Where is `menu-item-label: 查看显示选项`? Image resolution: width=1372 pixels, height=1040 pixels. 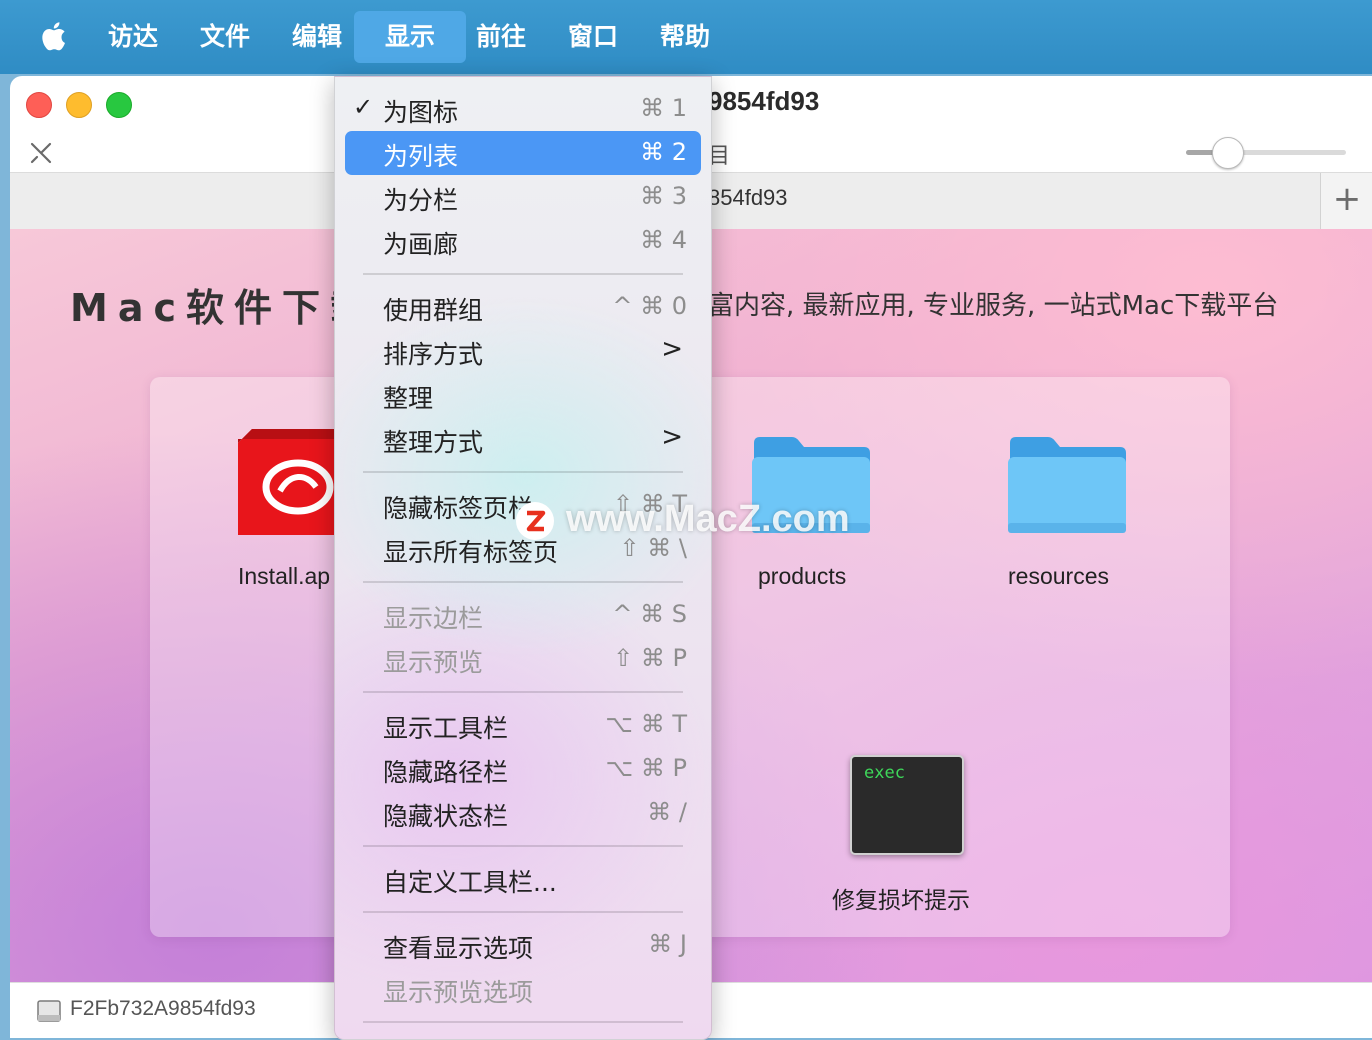 menu-item-label: 查看显示选项 is located at coordinates (458, 948).